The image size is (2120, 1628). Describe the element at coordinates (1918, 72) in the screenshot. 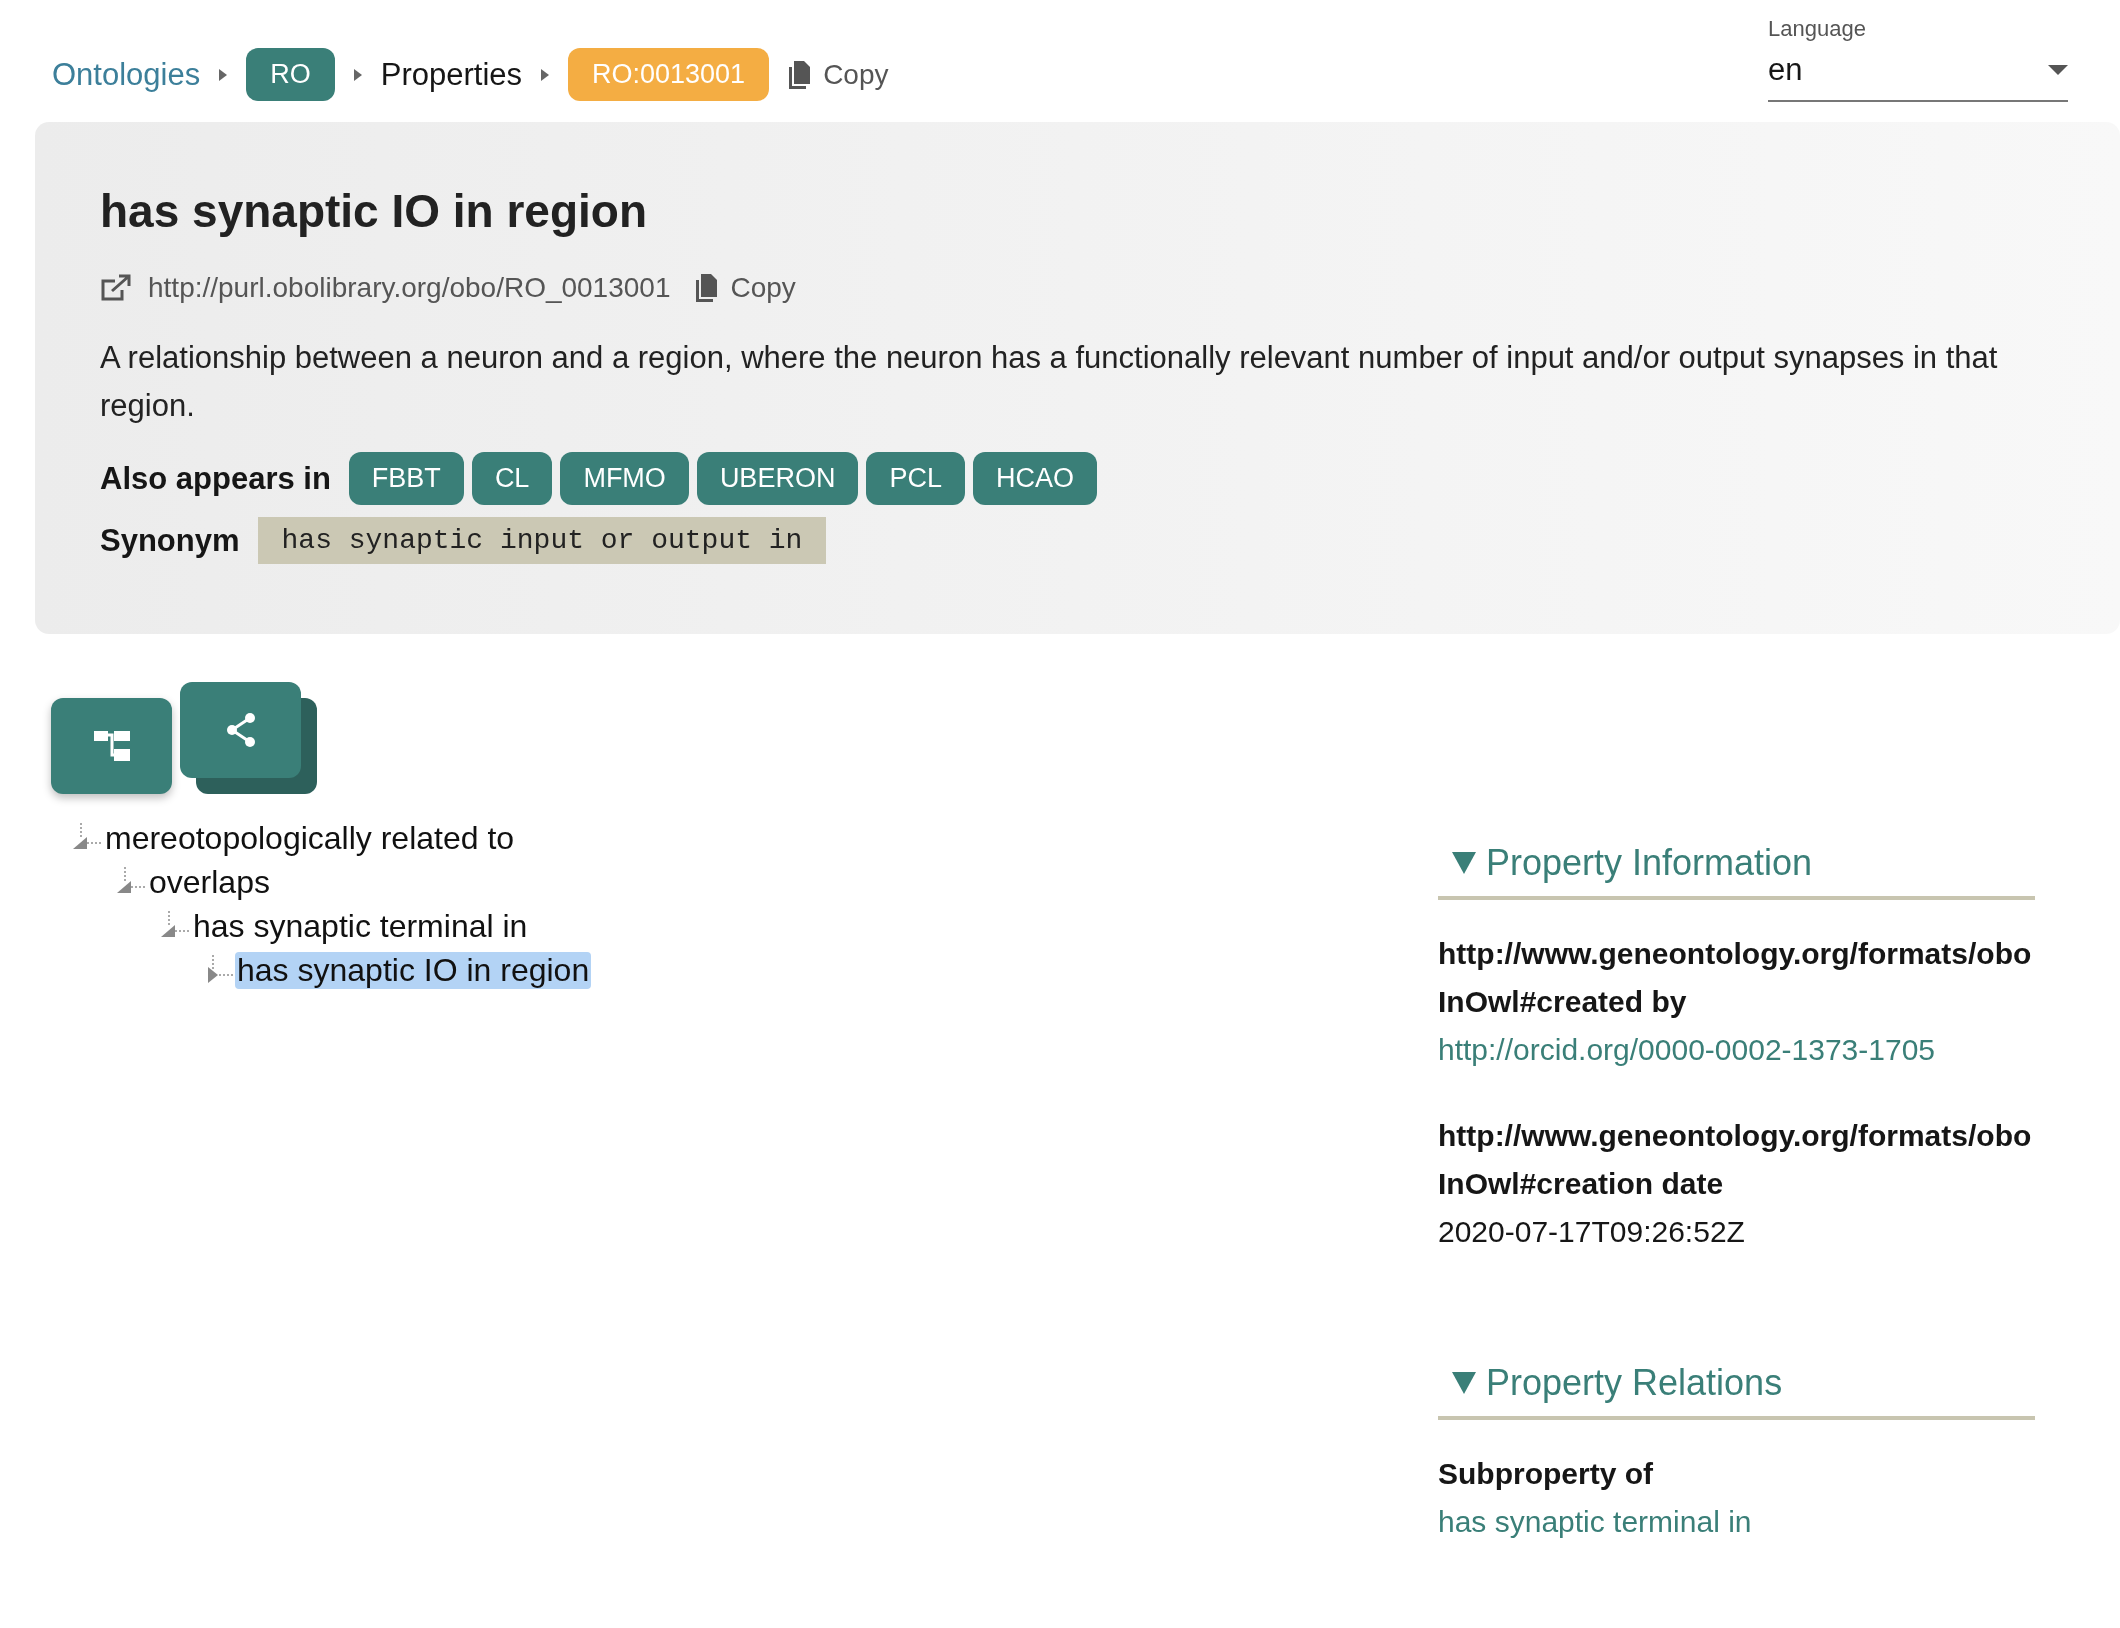

I see `language-select: en` at that location.